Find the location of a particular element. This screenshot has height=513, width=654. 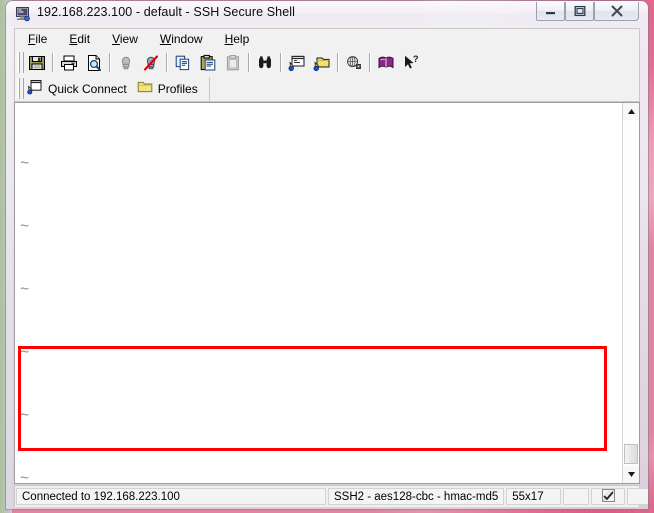

print-preview-icon is located at coordinates (94, 62).